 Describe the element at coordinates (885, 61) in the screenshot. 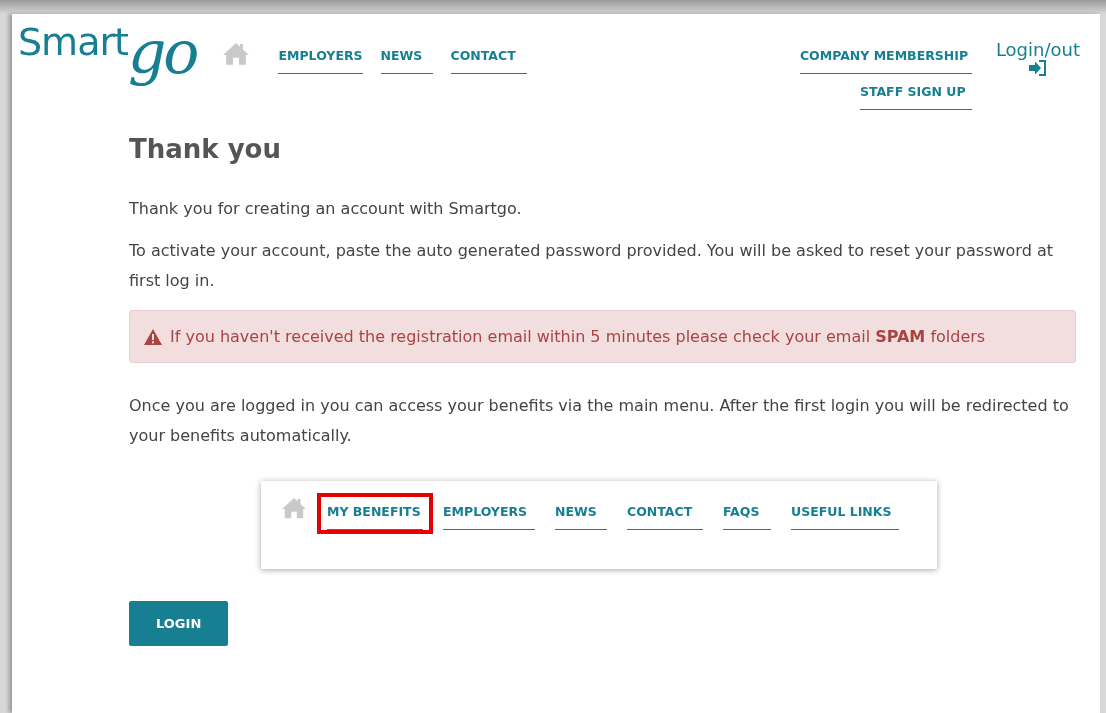

I see `nav-link: COMPANY MEMBERSHIP` at that location.